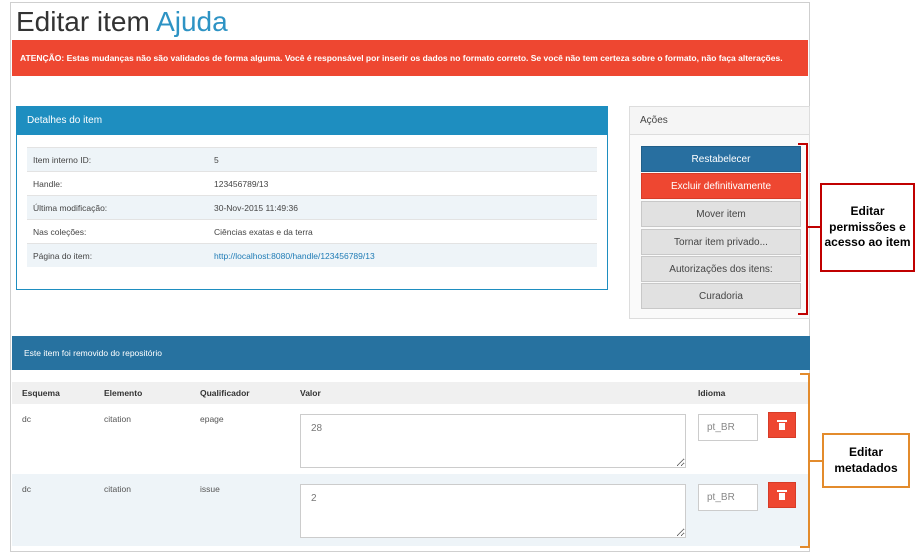 This screenshot has width=920, height=556. Describe the element at coordinates (62, 159) in the screenshot. I see `detail-label: Item interno ID:` at that location.